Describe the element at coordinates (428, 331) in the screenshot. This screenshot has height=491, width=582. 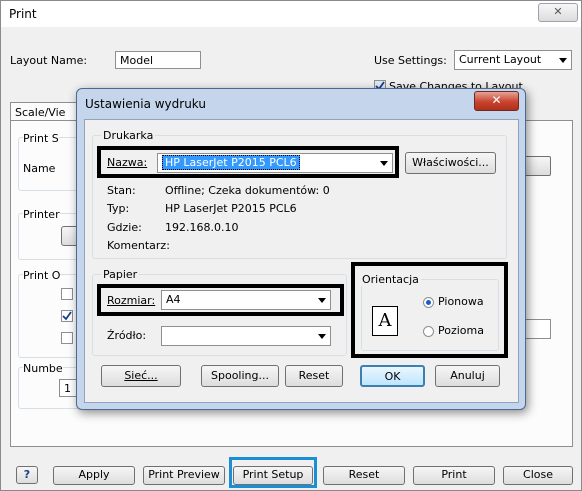
I see `landscape-radio` at that location.